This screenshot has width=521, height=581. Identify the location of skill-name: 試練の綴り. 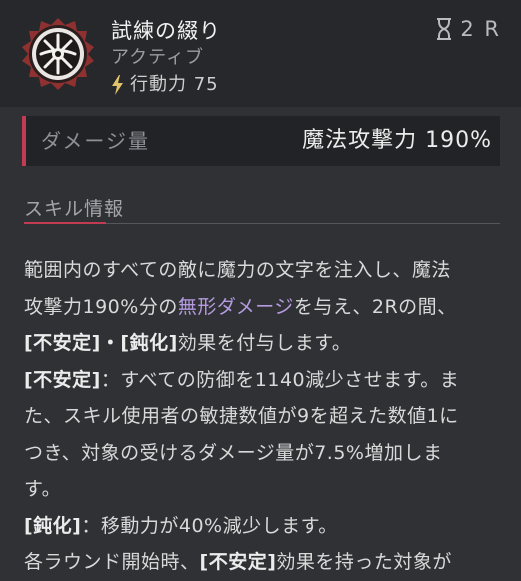
(166, 31).